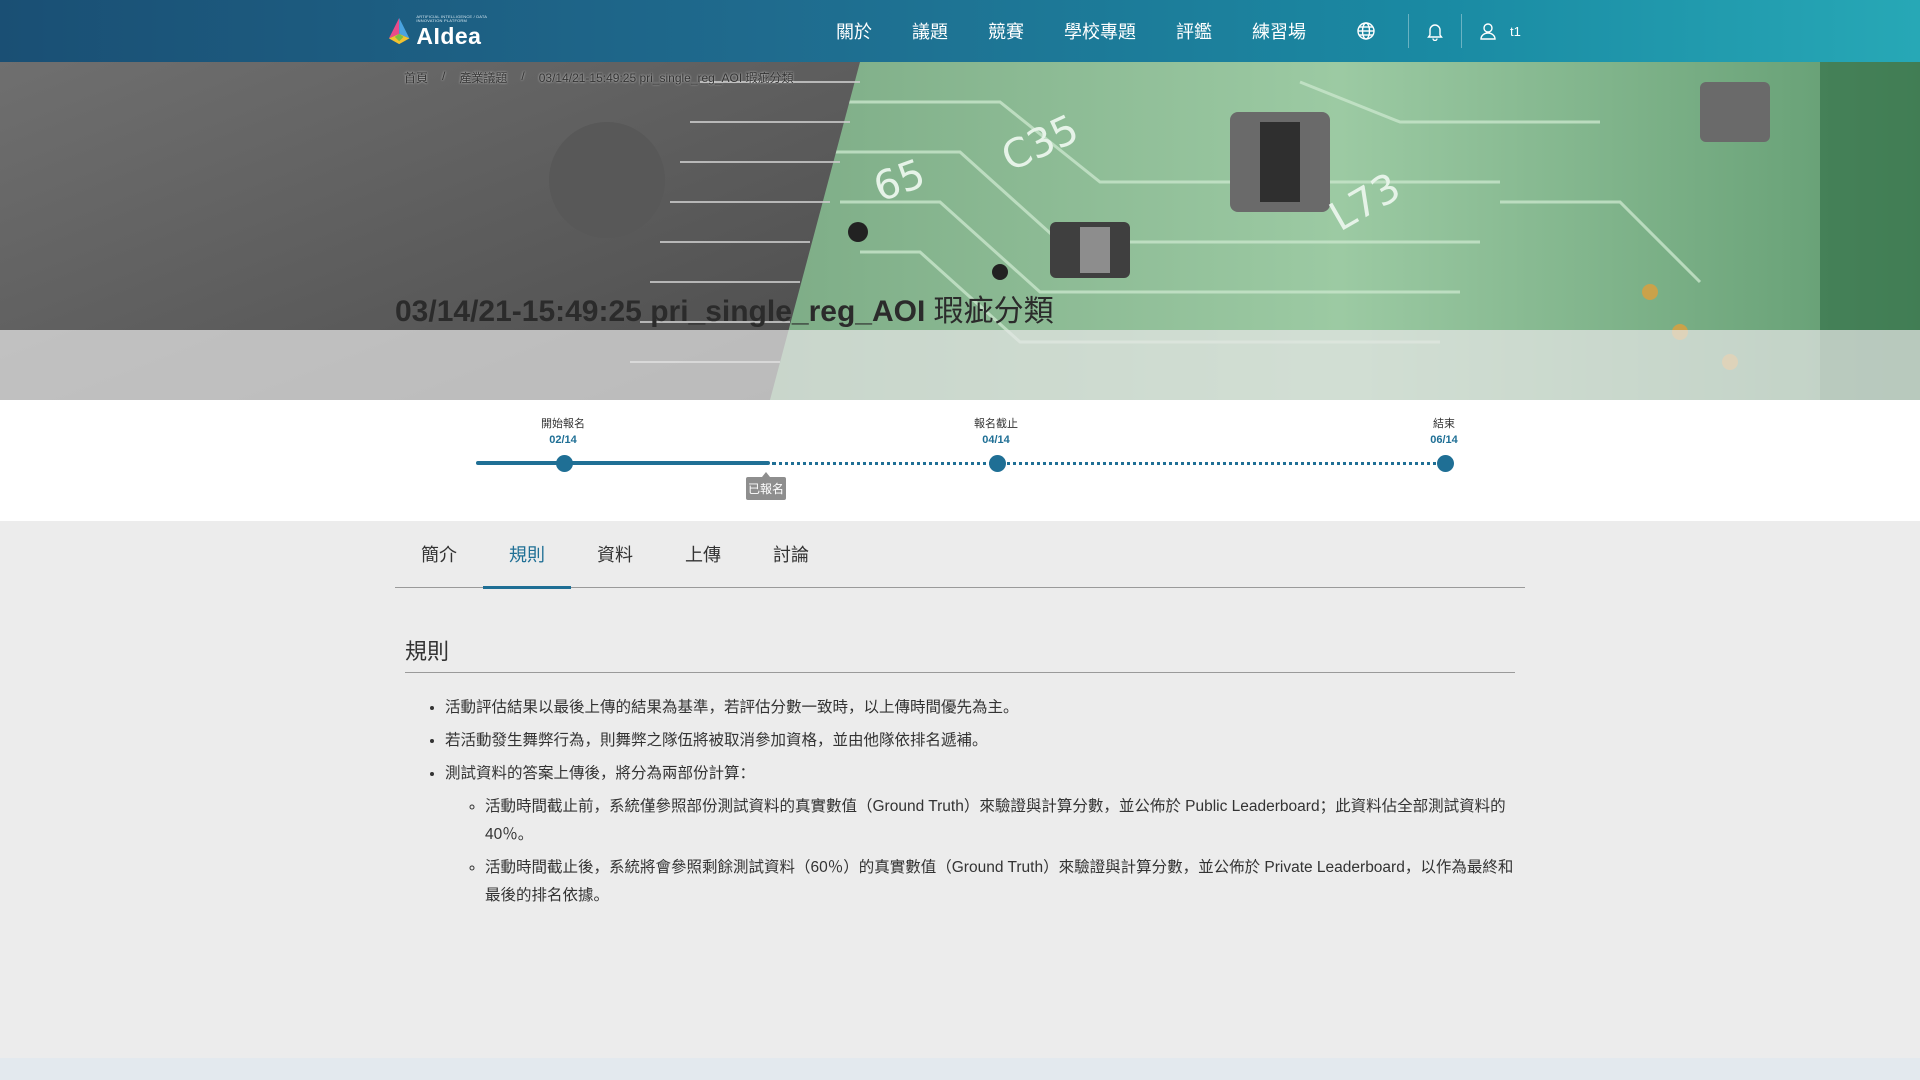  I want to click on milestone-deadline: 報名截止 04/14, so click(996, 432).